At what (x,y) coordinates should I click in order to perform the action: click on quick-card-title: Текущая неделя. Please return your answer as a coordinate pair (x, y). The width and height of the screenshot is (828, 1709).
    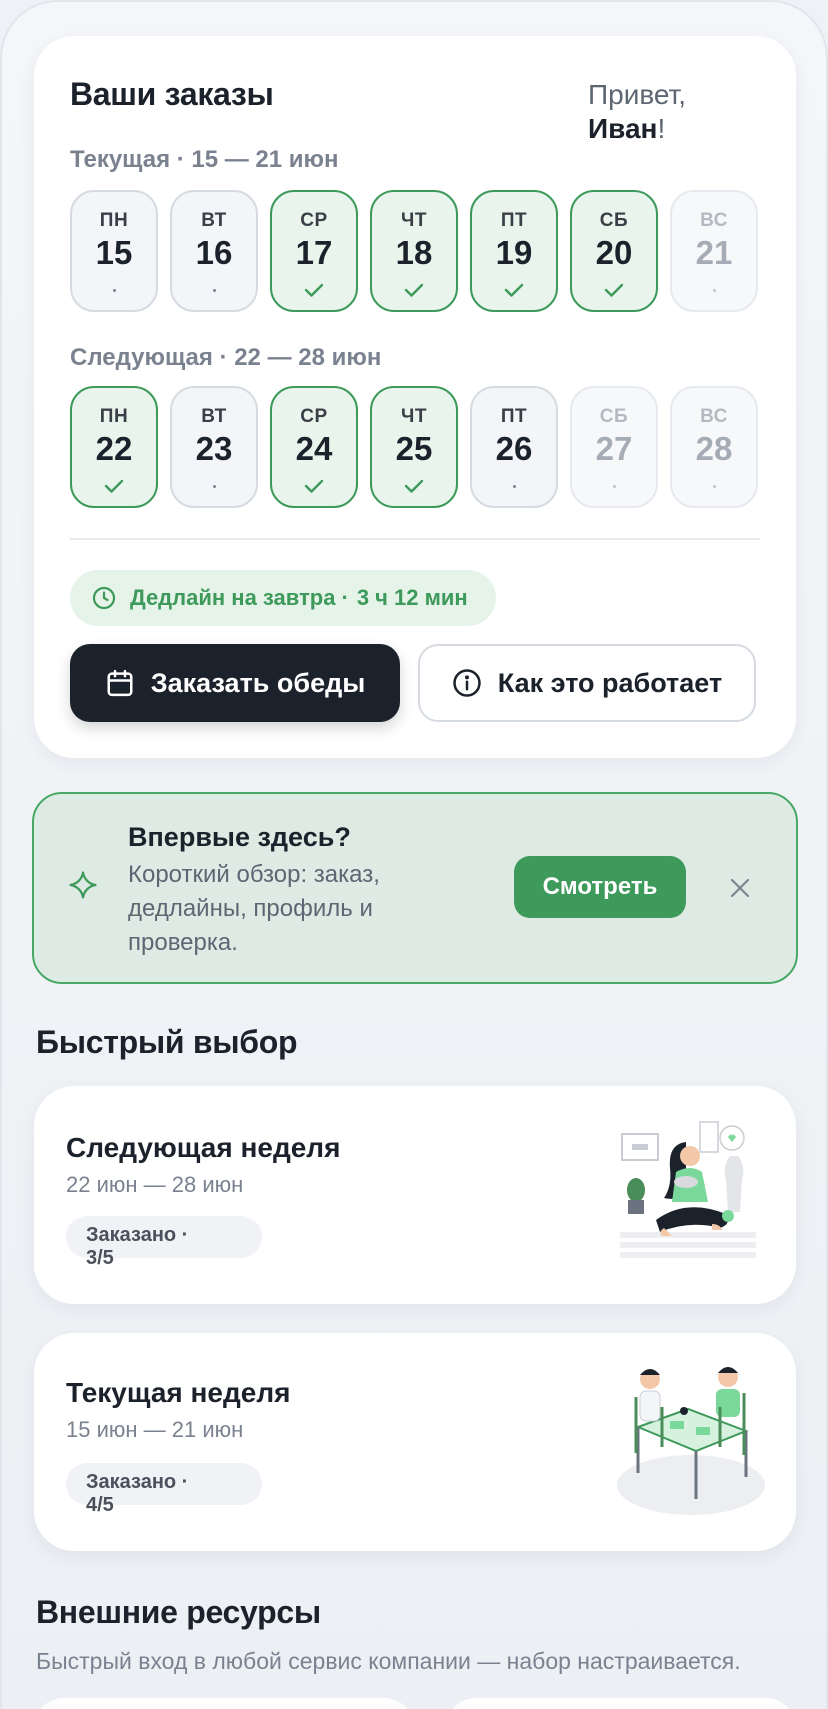
    Looking at the image, I should click on (178, 1392).